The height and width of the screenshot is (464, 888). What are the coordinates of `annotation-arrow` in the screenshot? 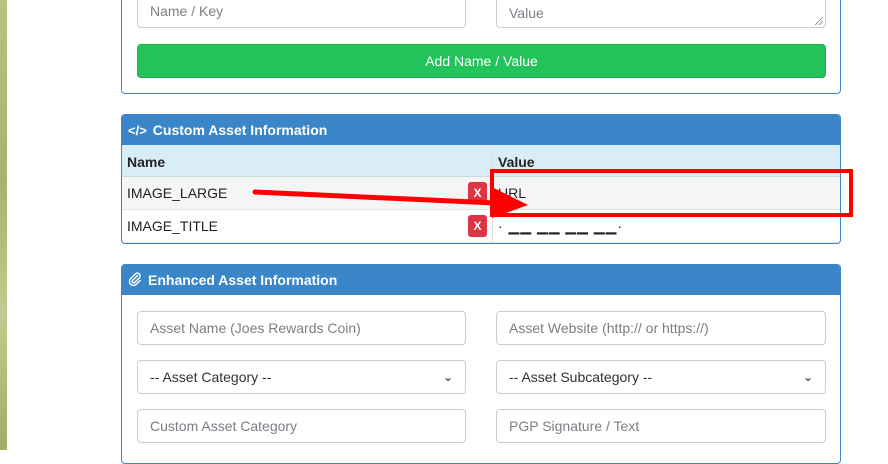 It's located at (390, 203).